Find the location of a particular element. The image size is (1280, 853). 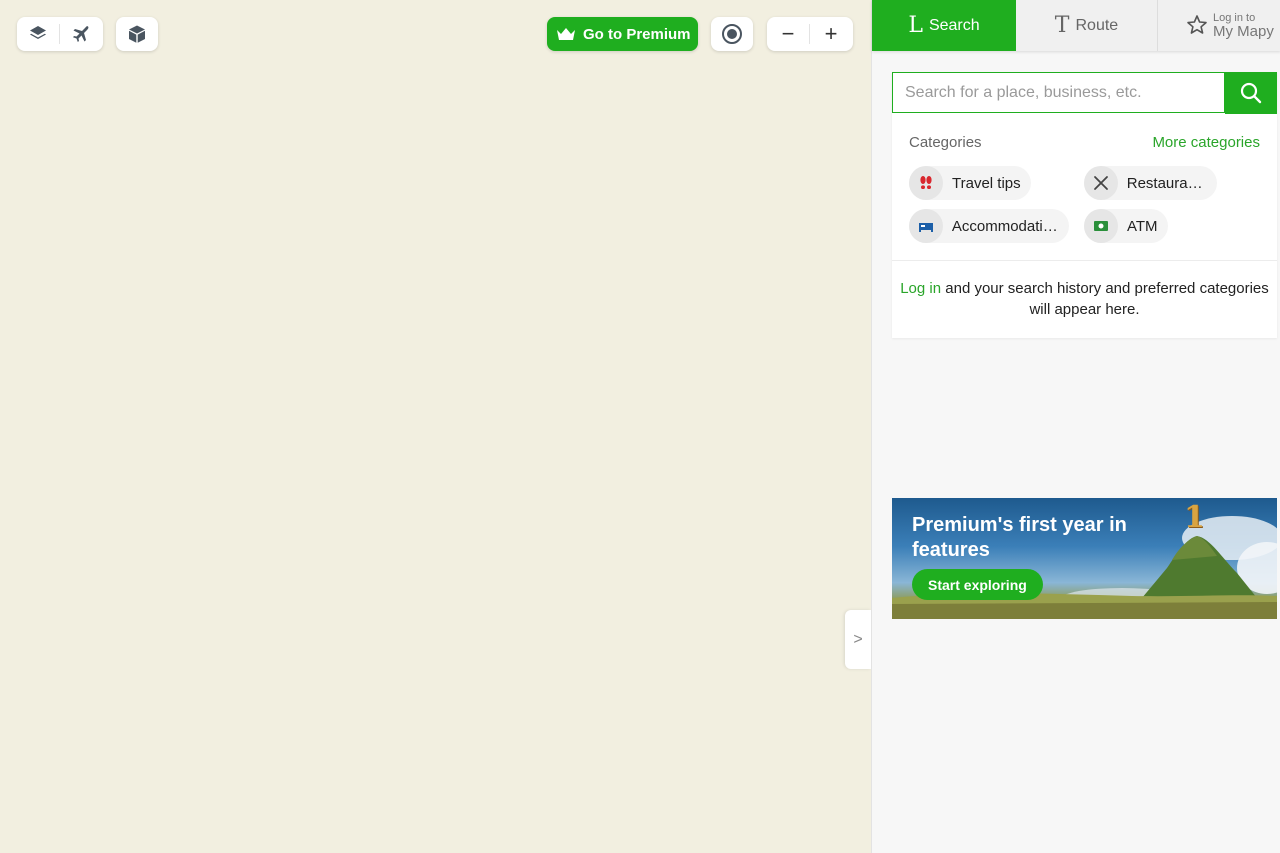

category-label: ATM is located at coordinates (1142, 226).